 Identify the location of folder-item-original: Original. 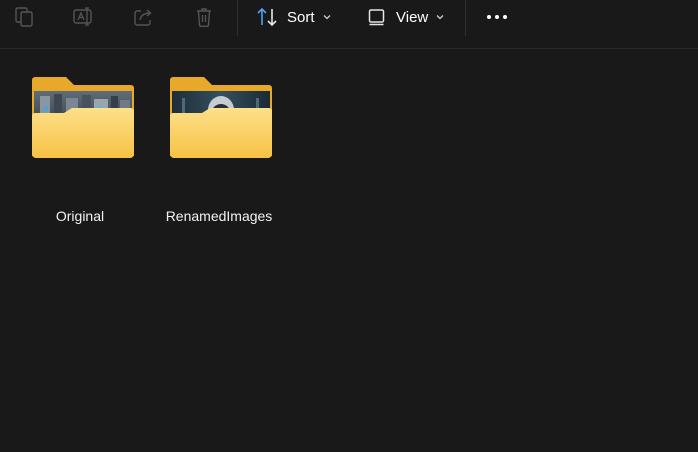
(80, 156).